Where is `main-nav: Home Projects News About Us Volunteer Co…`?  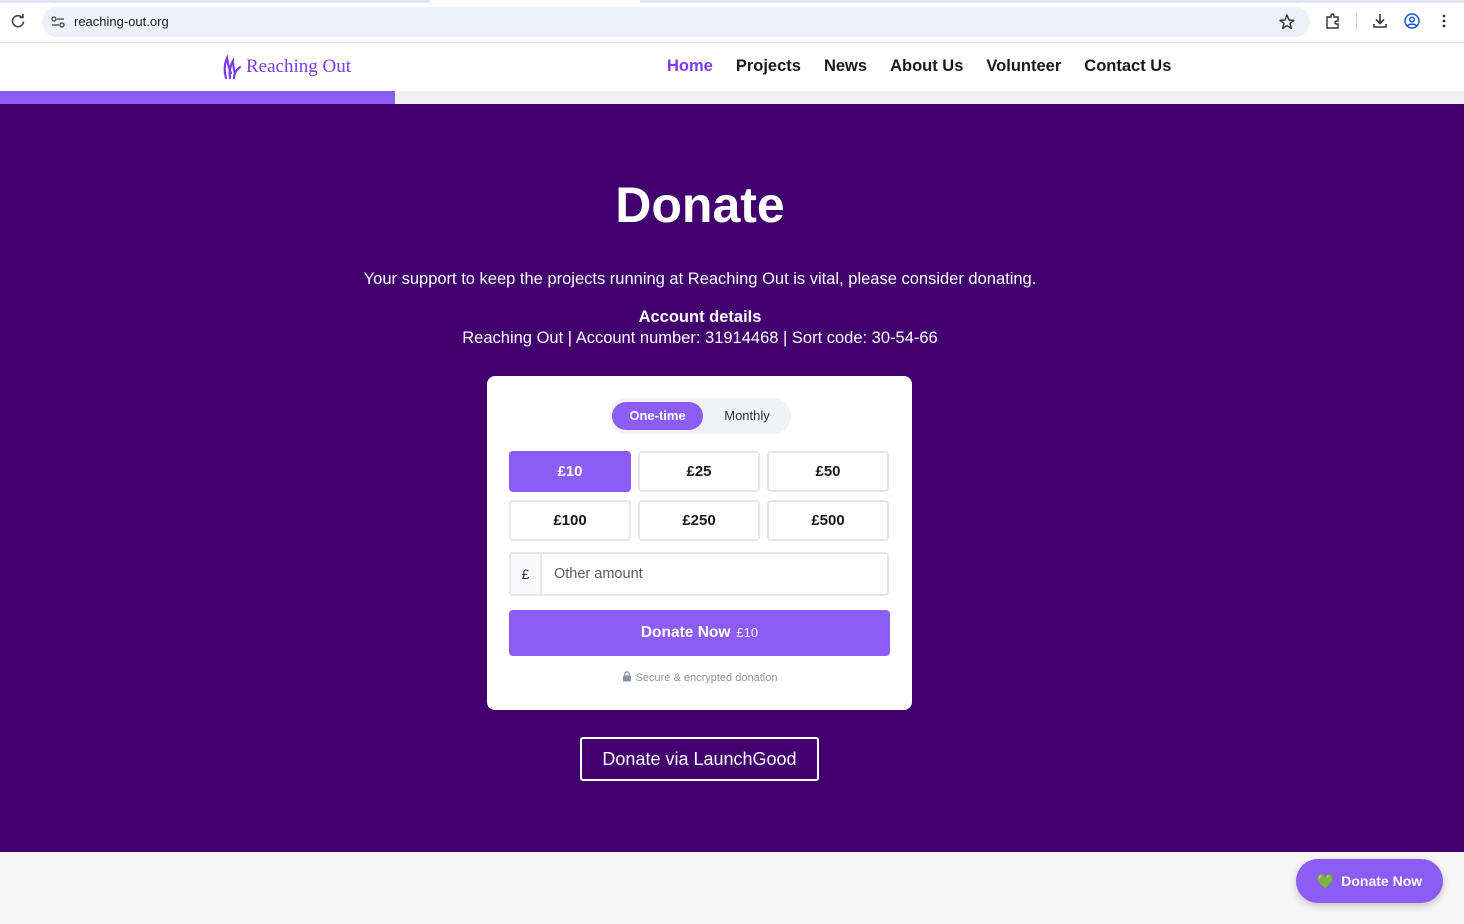
main-nav: Home Projects News About Us Volunteer Co… is located at coordinates (930, 66).